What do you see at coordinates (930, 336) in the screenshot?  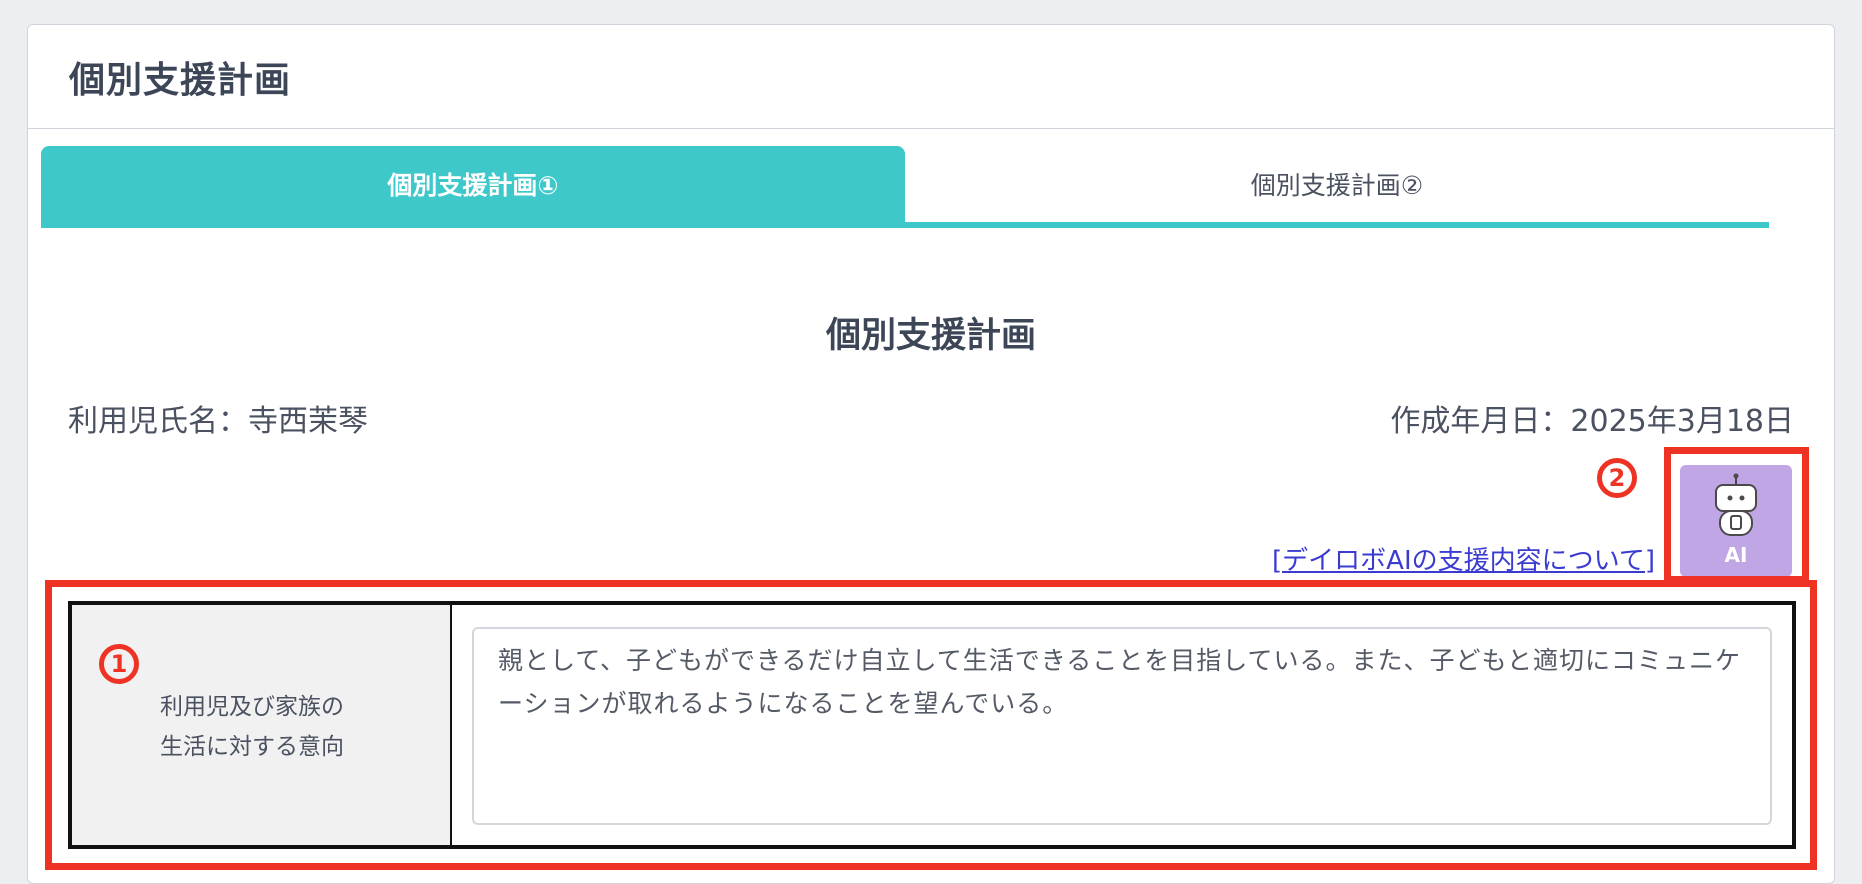 I see `section-title: 個別支援計画` at bounding box center [930, 336].